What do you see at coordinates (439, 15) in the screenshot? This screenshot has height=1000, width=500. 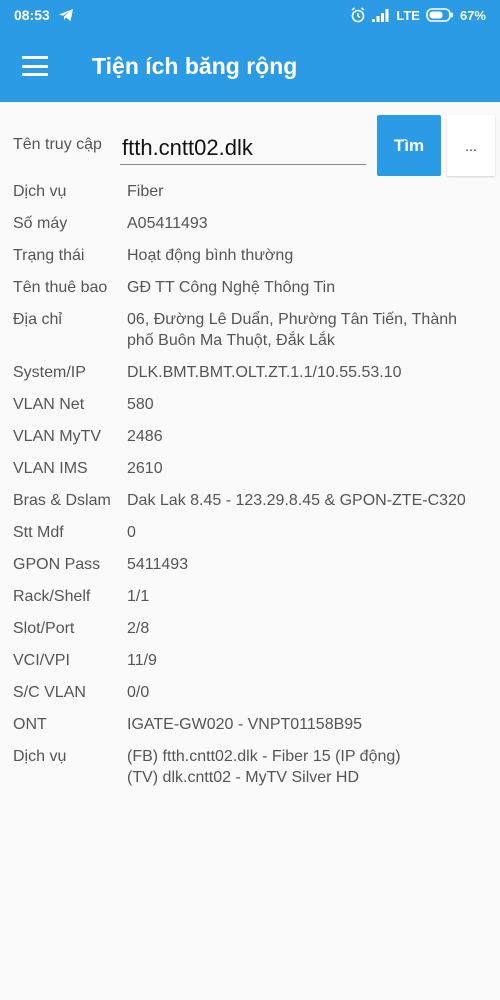 I see `battery-icon` at bounding box center [439, 15].